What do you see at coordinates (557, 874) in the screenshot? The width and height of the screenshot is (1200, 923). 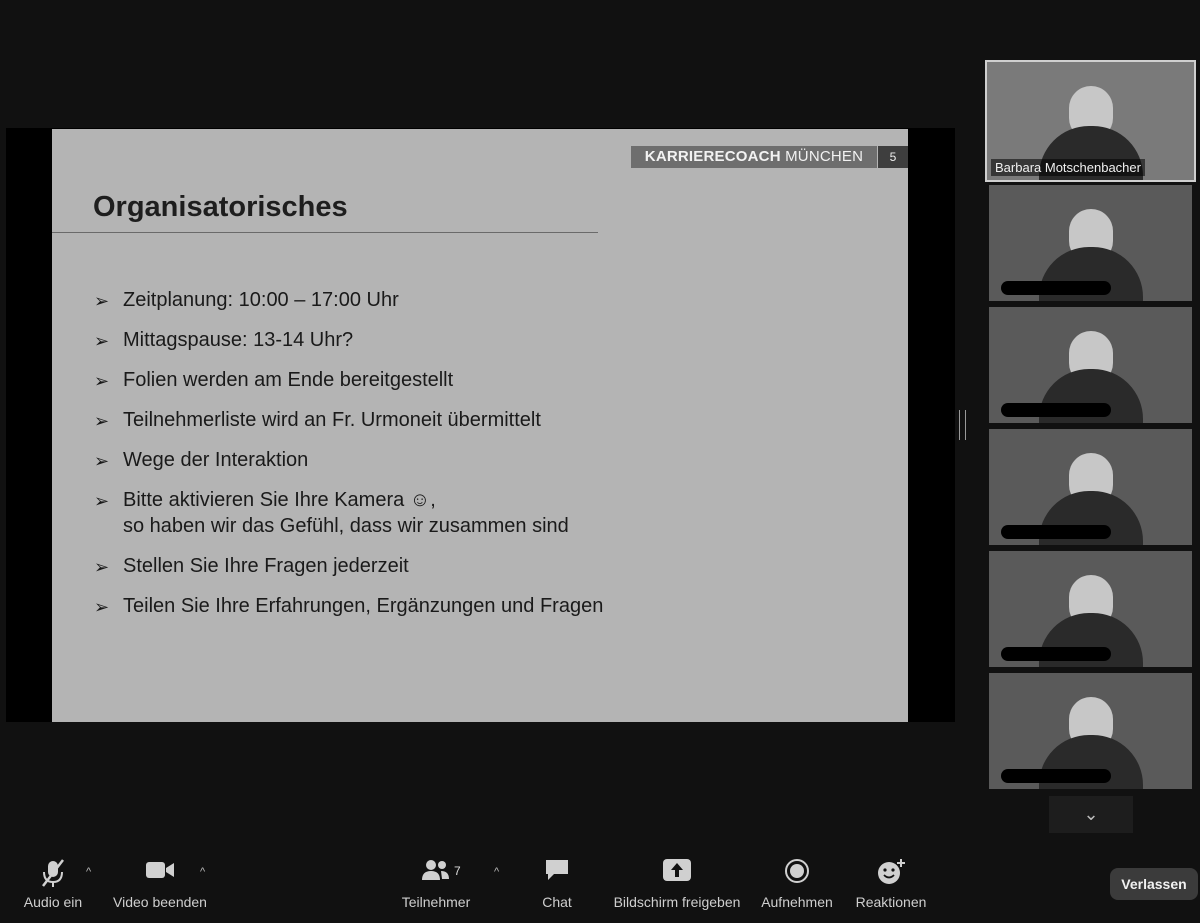 I see `chat-bubble-icon` at bounding box center [557, 874].